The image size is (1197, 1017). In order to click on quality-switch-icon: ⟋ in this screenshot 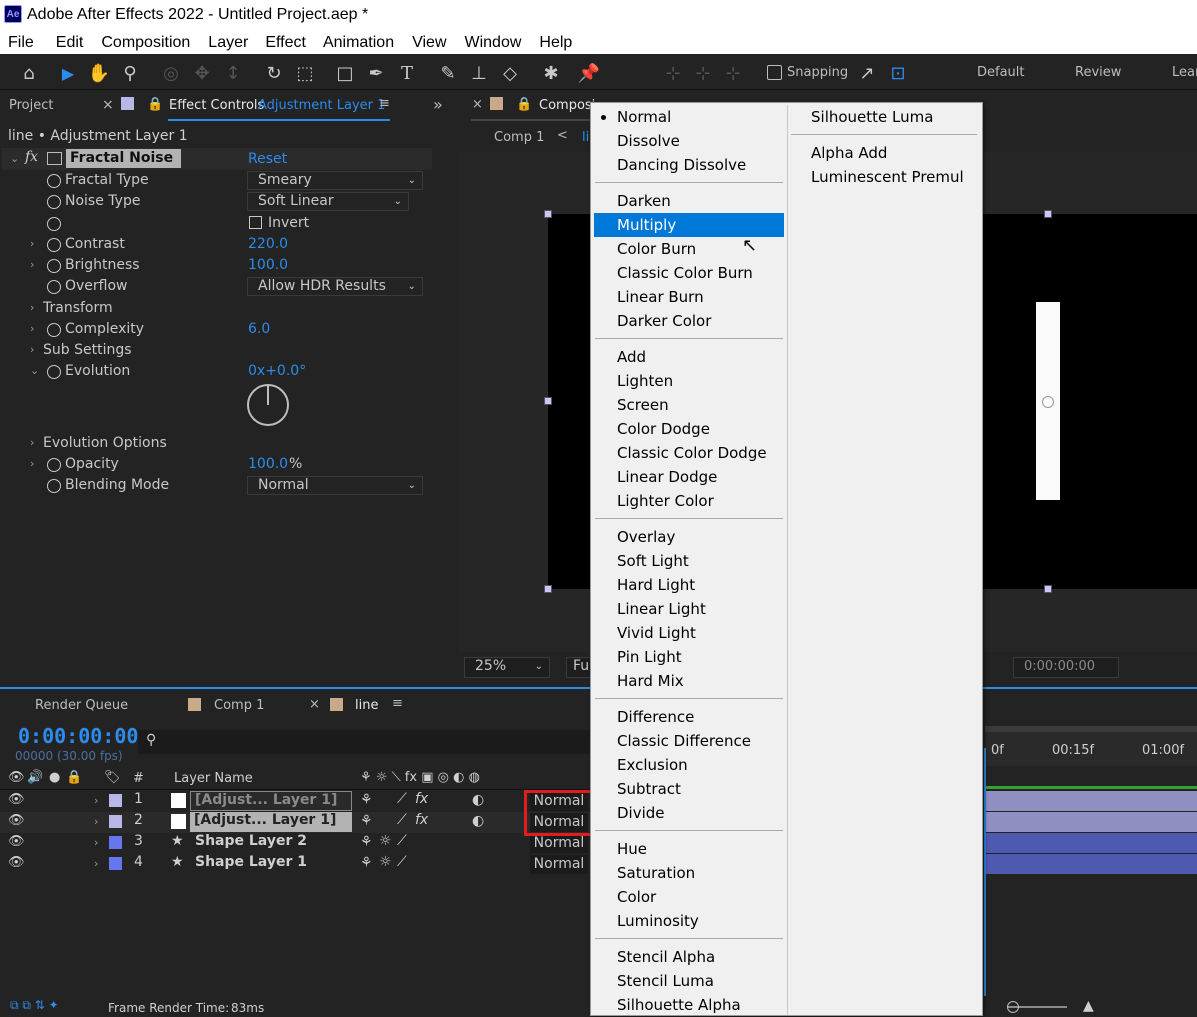, I will do `click(402, 841)`.